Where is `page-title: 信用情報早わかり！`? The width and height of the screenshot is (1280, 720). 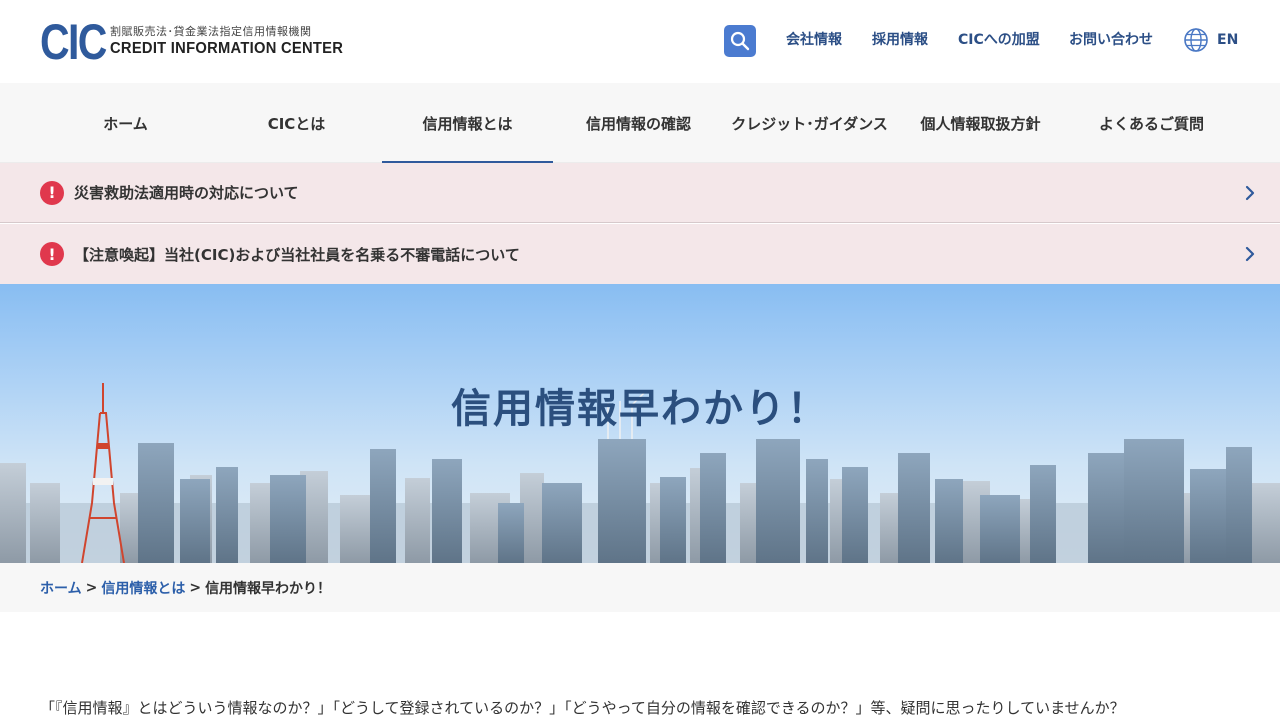 page-title: 信用情報早わかり！ is located at coordinates (640, 409).